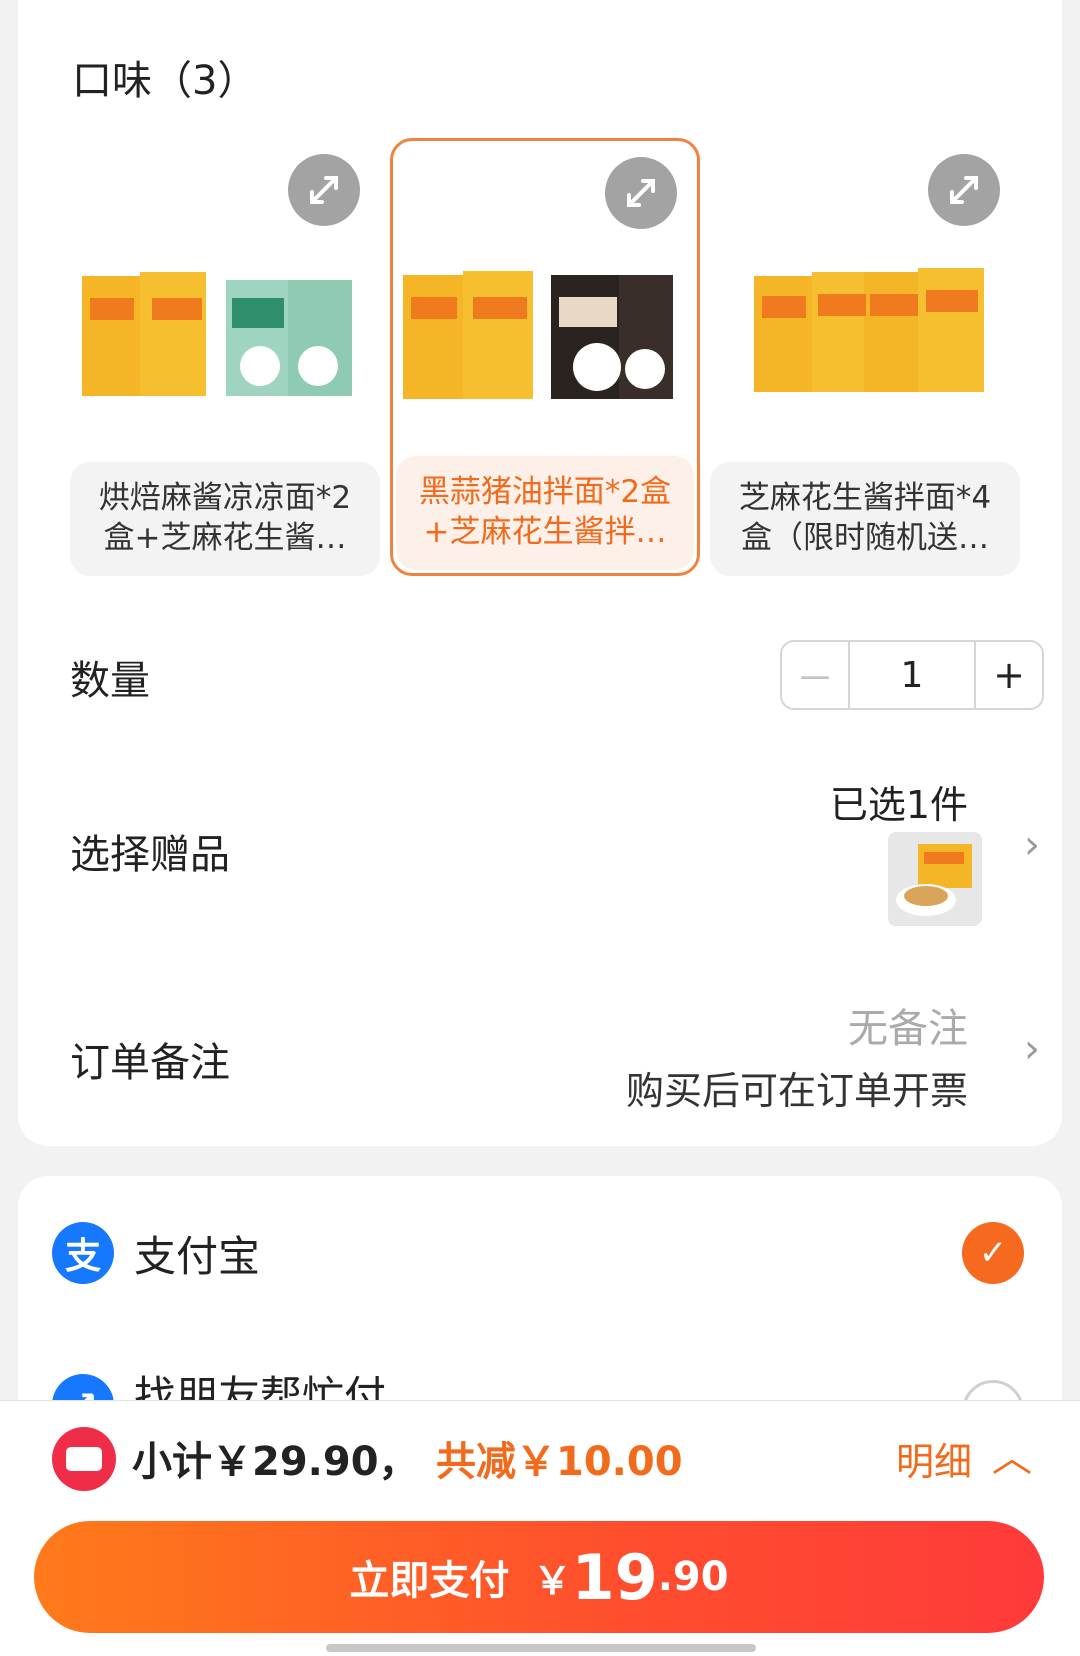 This screenshot has width=1080, height=1656. Describe the element at coordinates (1032, 845) in the screenshot. I see `gift-chevron-right-icon: ›` at that location.